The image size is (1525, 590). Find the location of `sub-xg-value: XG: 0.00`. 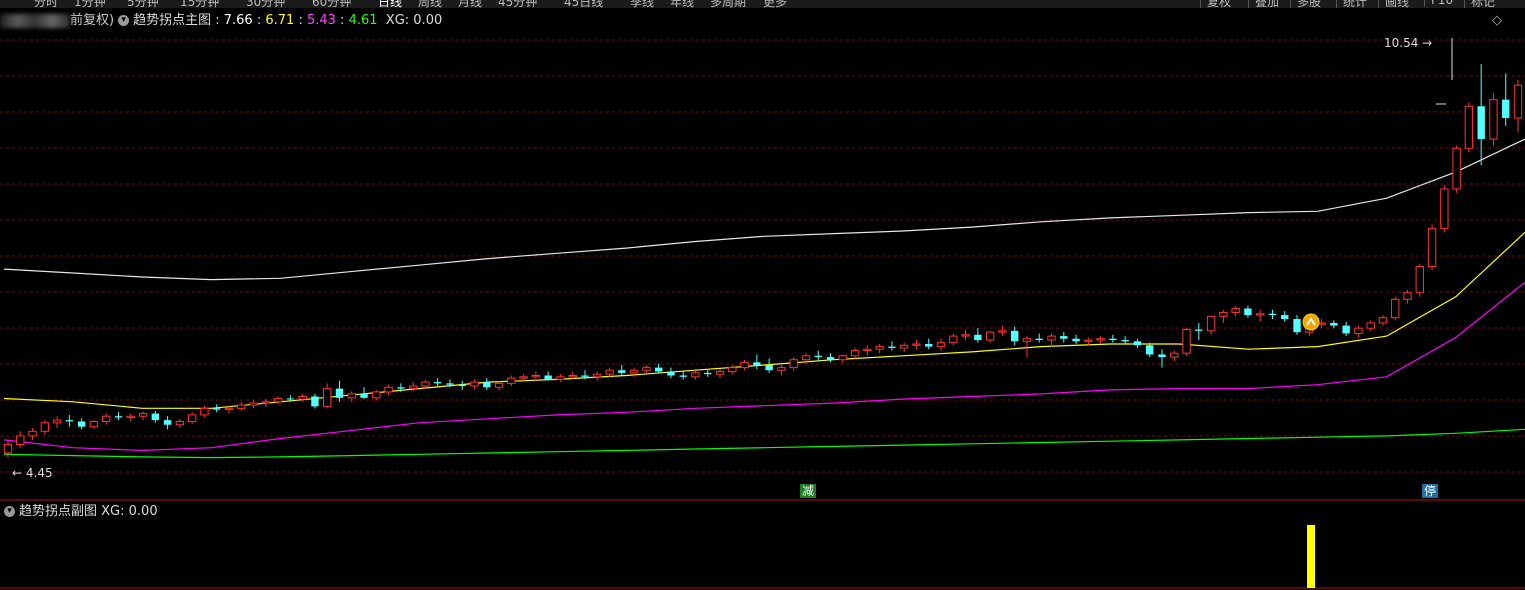

sub-xg-value: XG: 0.00 is located at coordinates (129, 511).